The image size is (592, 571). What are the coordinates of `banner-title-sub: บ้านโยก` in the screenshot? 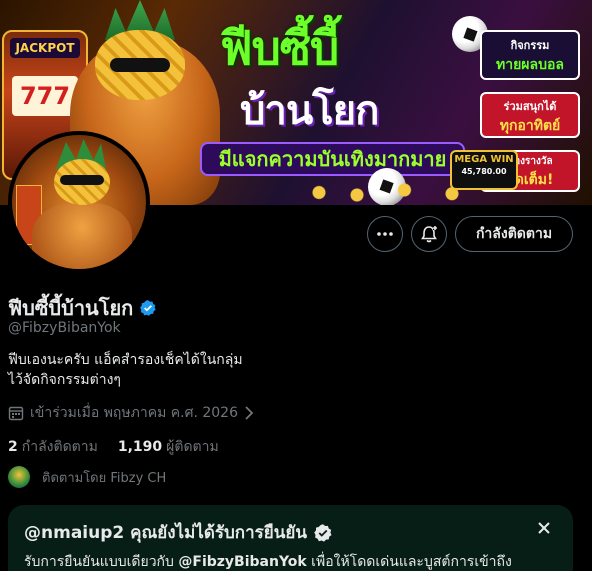 It's located at (309, 111).